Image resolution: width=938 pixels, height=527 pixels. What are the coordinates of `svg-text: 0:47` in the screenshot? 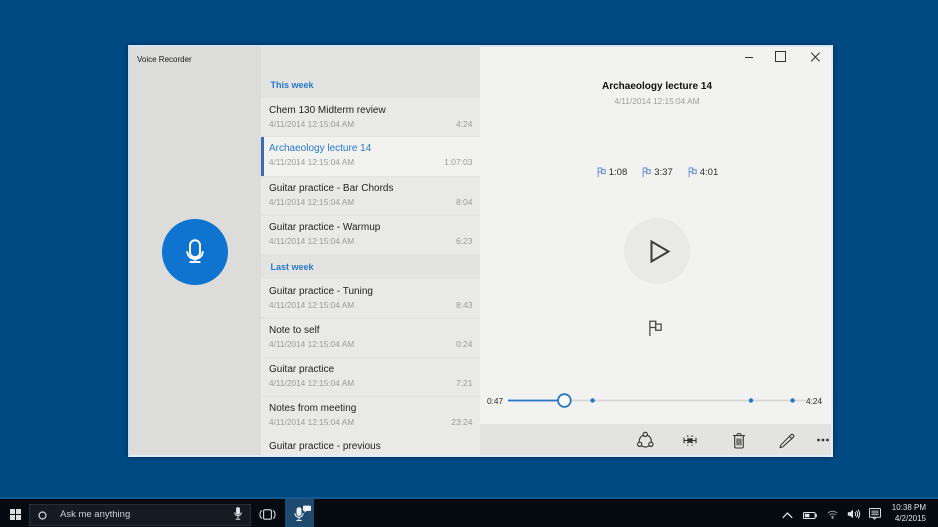 It's located at (495, 401).